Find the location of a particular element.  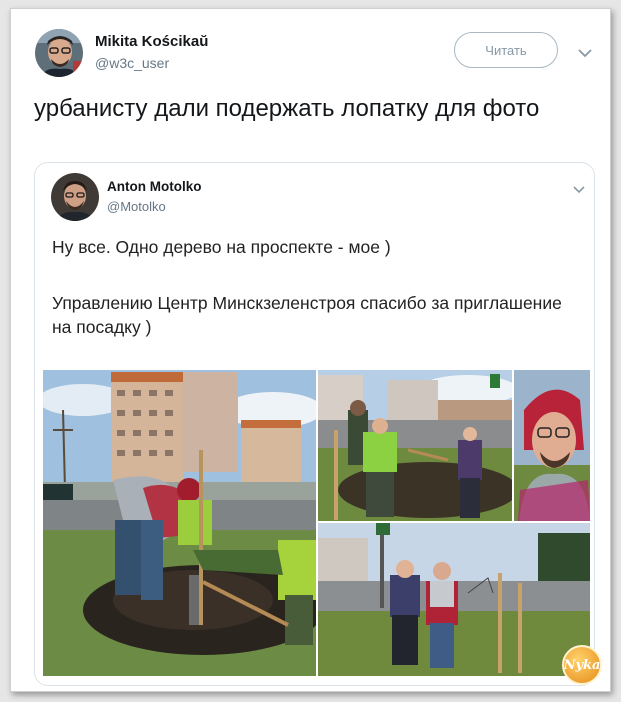

author-handle: @w3c_user is located at coordinates (132, 63).